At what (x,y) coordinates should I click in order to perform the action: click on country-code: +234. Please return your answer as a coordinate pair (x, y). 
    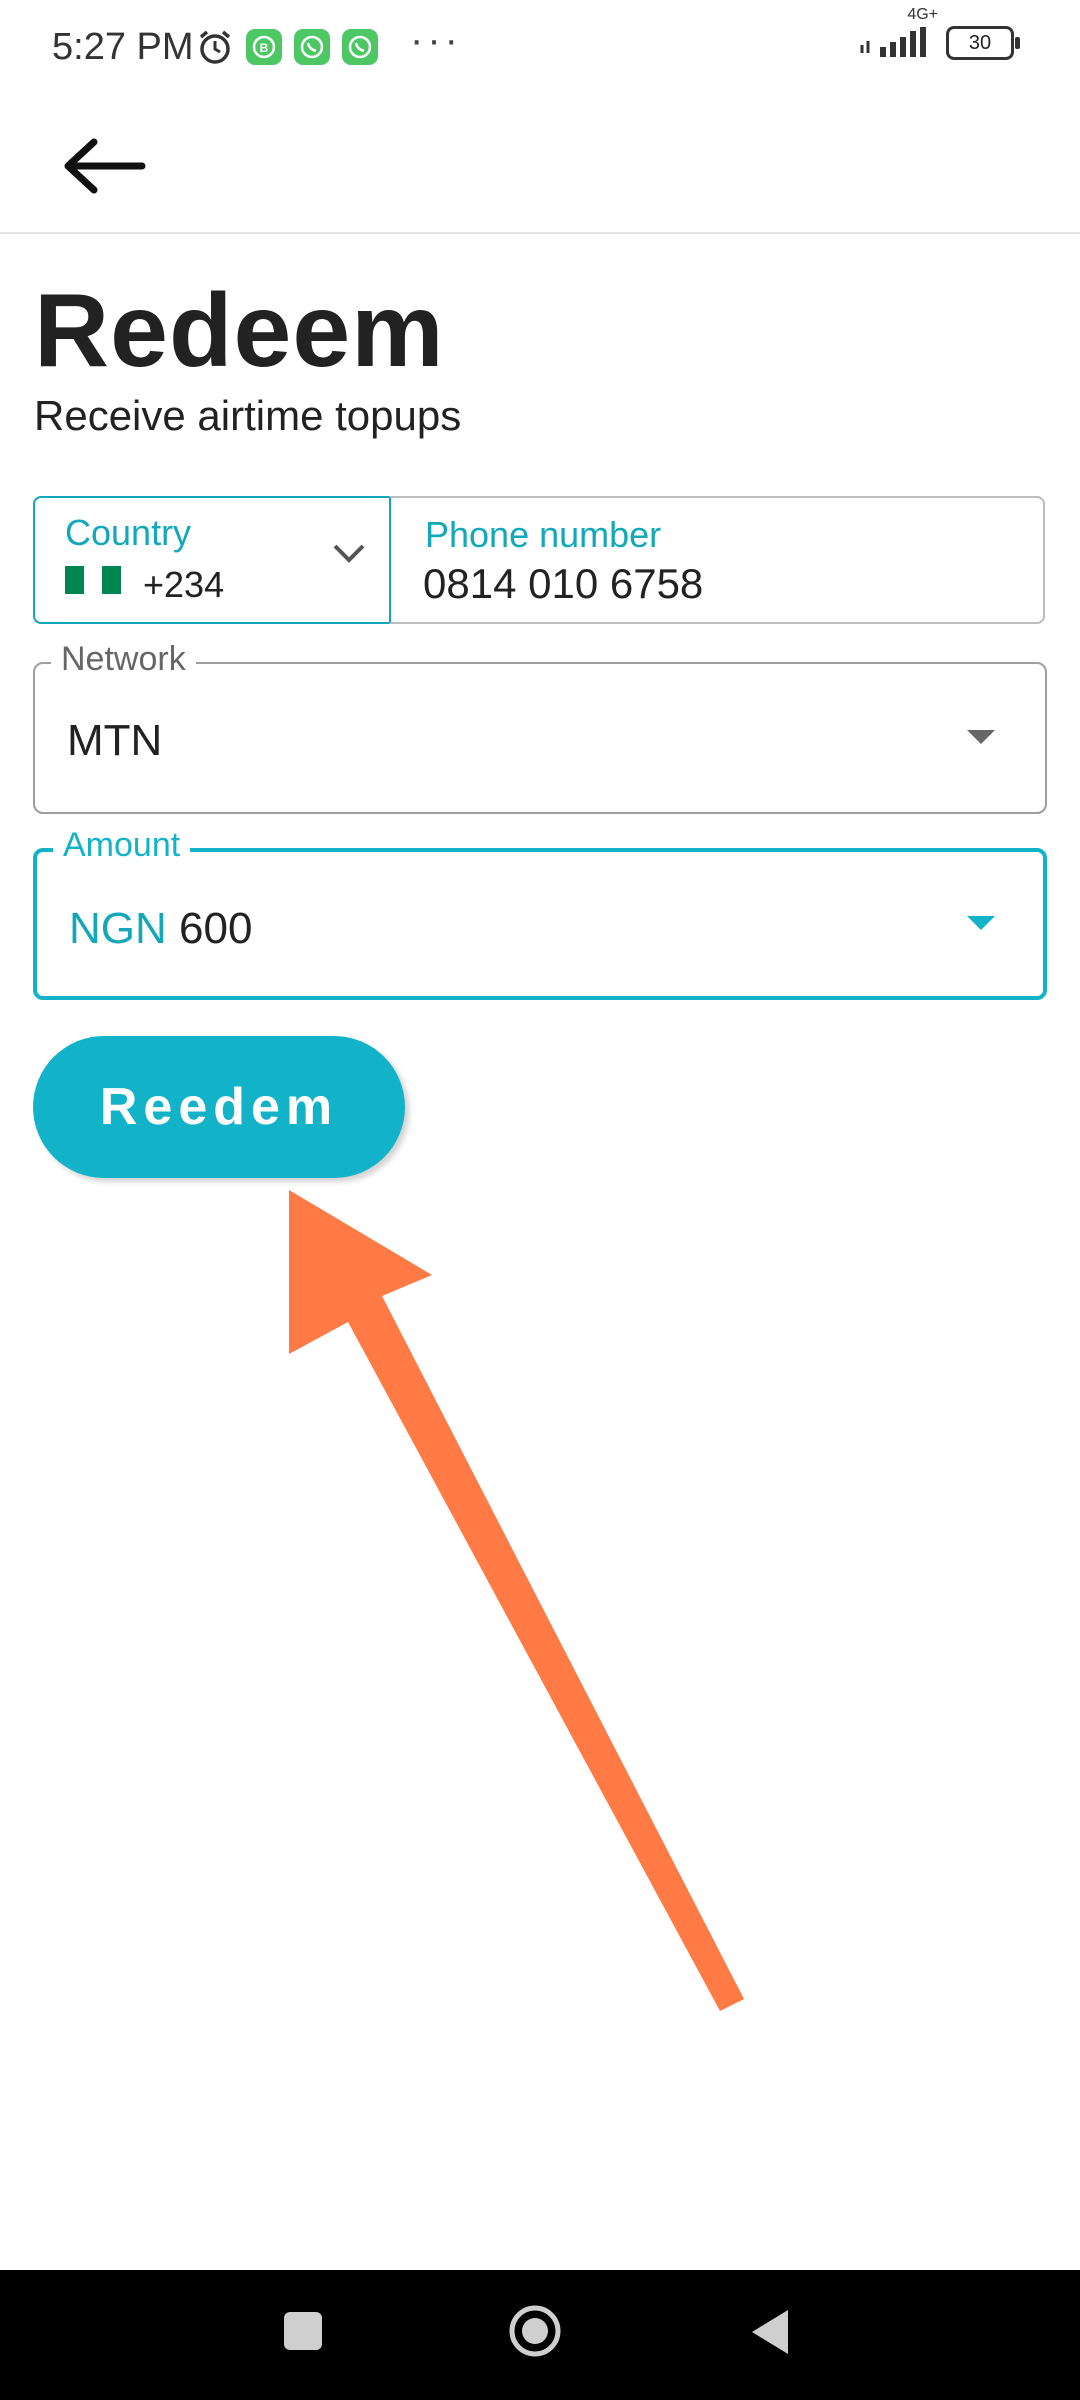
    Looking at the image, I should click on (184, 584).